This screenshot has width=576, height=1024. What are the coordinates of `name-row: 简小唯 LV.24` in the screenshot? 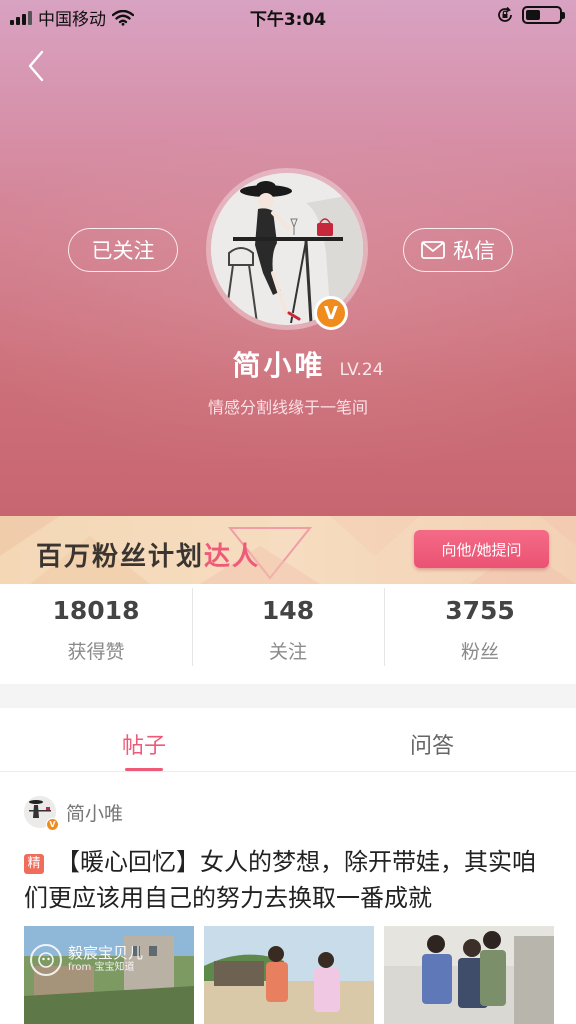 It's located at (288, 364).